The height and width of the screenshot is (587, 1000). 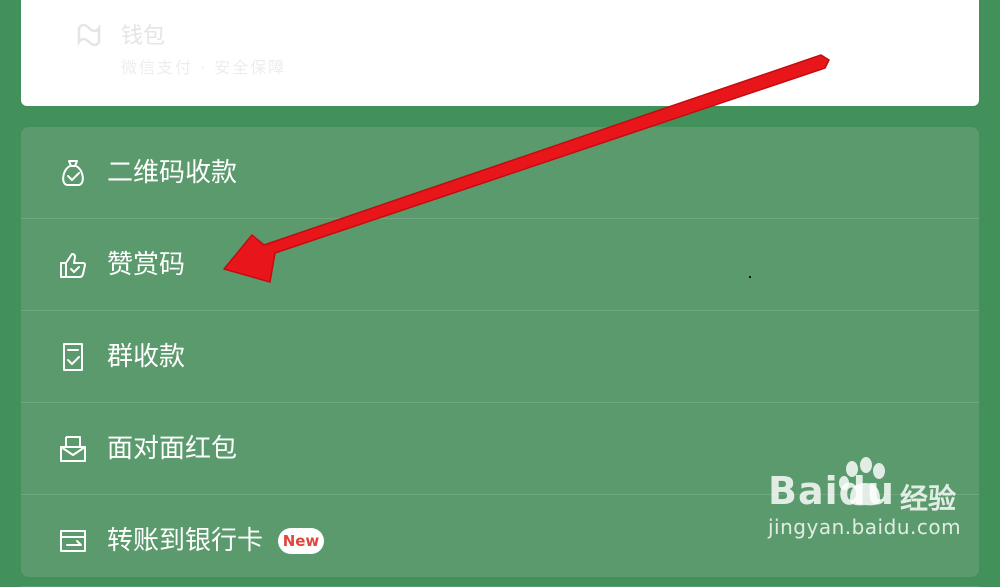 I want to click on wallet-title: 钱包, so click(x=143, y=36).